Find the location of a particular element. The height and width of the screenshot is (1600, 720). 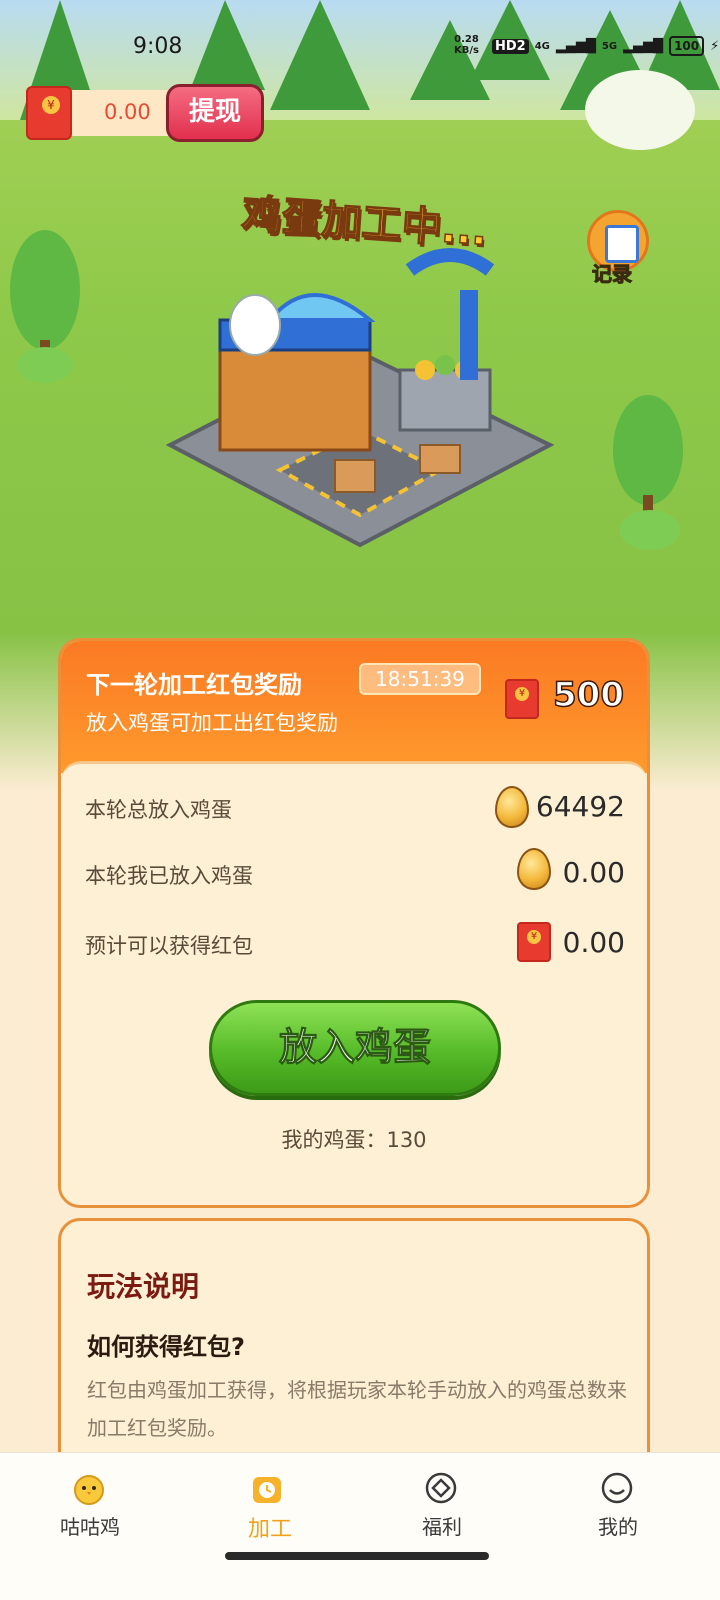

stat-row-my-eggs: 本轮我已放入鸡蛋 0.00 is located at coordinates (355, 872).